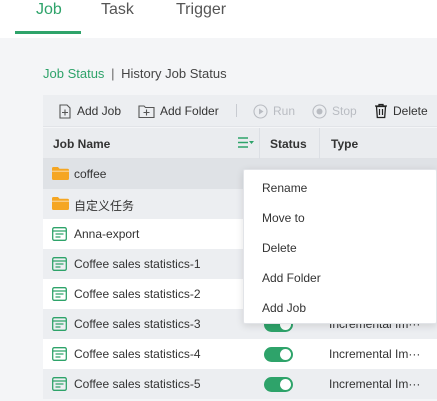 Image resolution: width=437 pixels, height=401 pixels. I want to click on stop-button: Stop, so click(334, 111).